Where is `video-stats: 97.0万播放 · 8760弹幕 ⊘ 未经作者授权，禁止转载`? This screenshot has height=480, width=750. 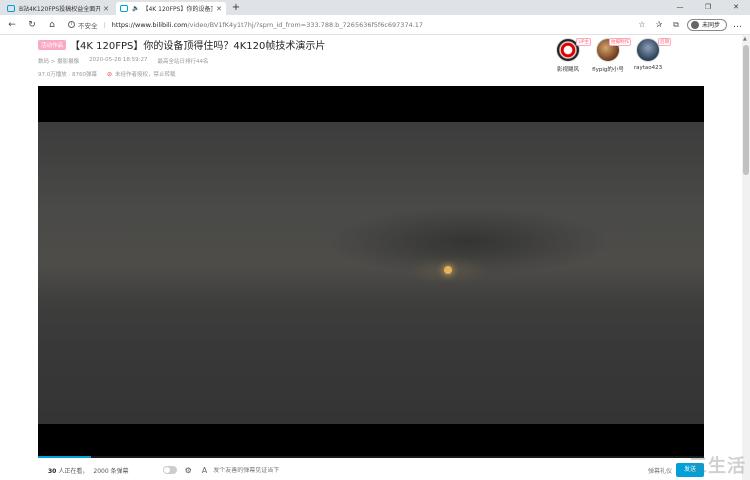
video-stats: 97.0万播放 · 8760弹幕 ⊘ 未经作者授权，禁止转载 is located at coordinates (288, 74).